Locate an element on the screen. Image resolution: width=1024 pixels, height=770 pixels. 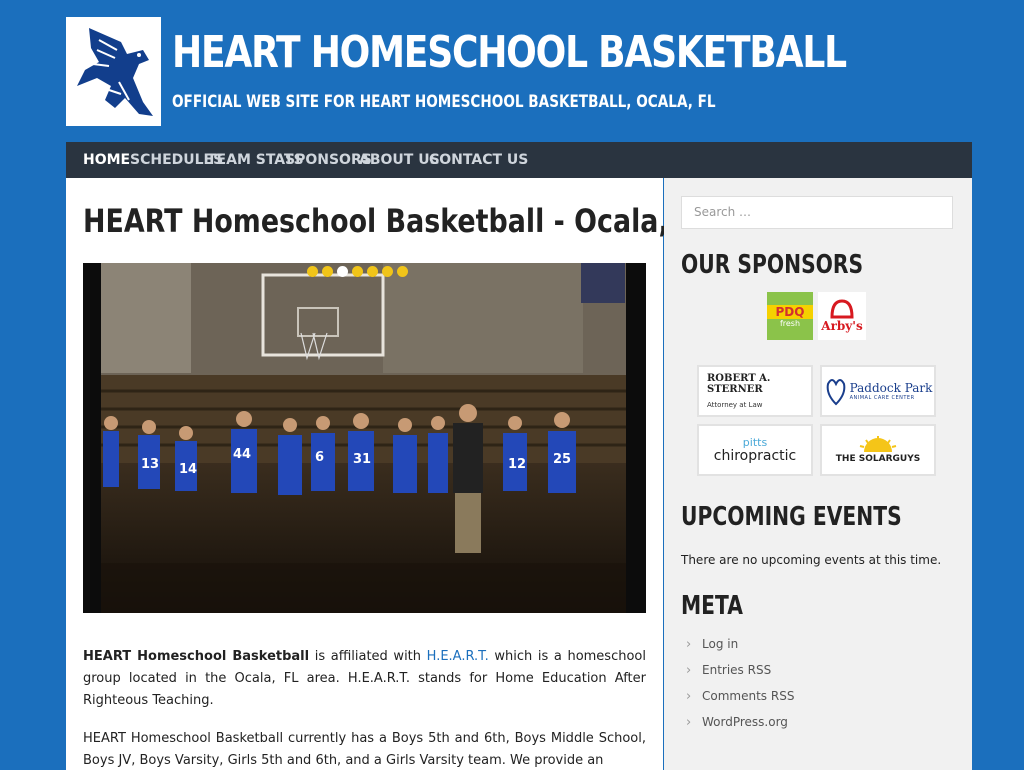
meta-item: › Entries RSS is located at coordinates (740, 670).